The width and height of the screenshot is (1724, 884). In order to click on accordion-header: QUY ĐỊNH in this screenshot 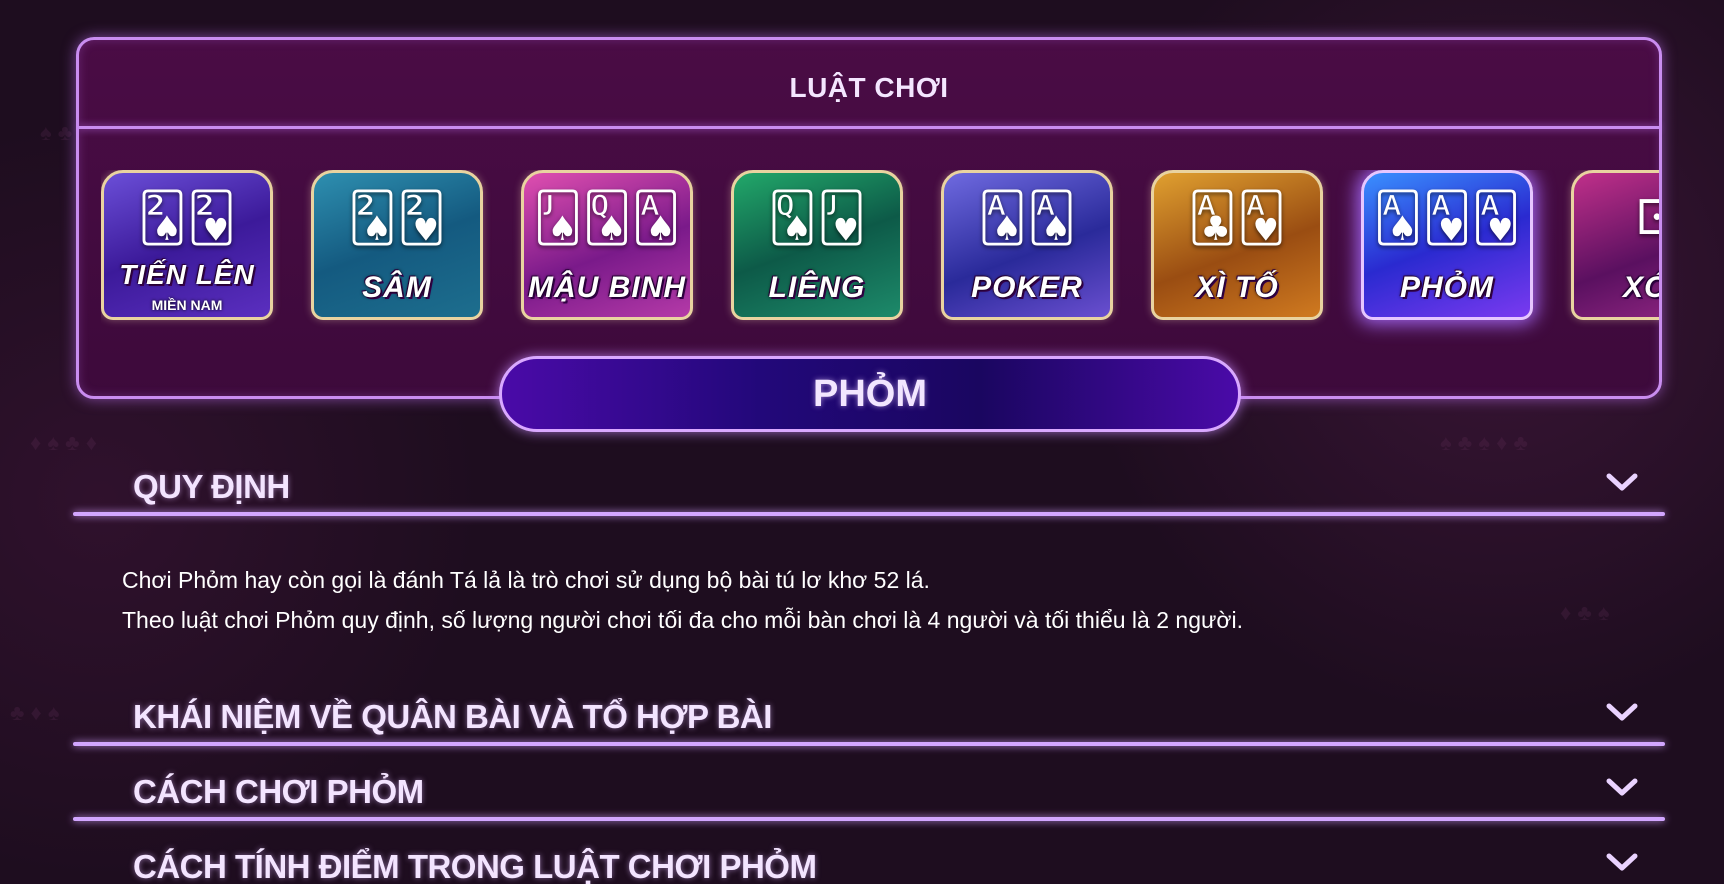, I will do `click(869, 485)`.